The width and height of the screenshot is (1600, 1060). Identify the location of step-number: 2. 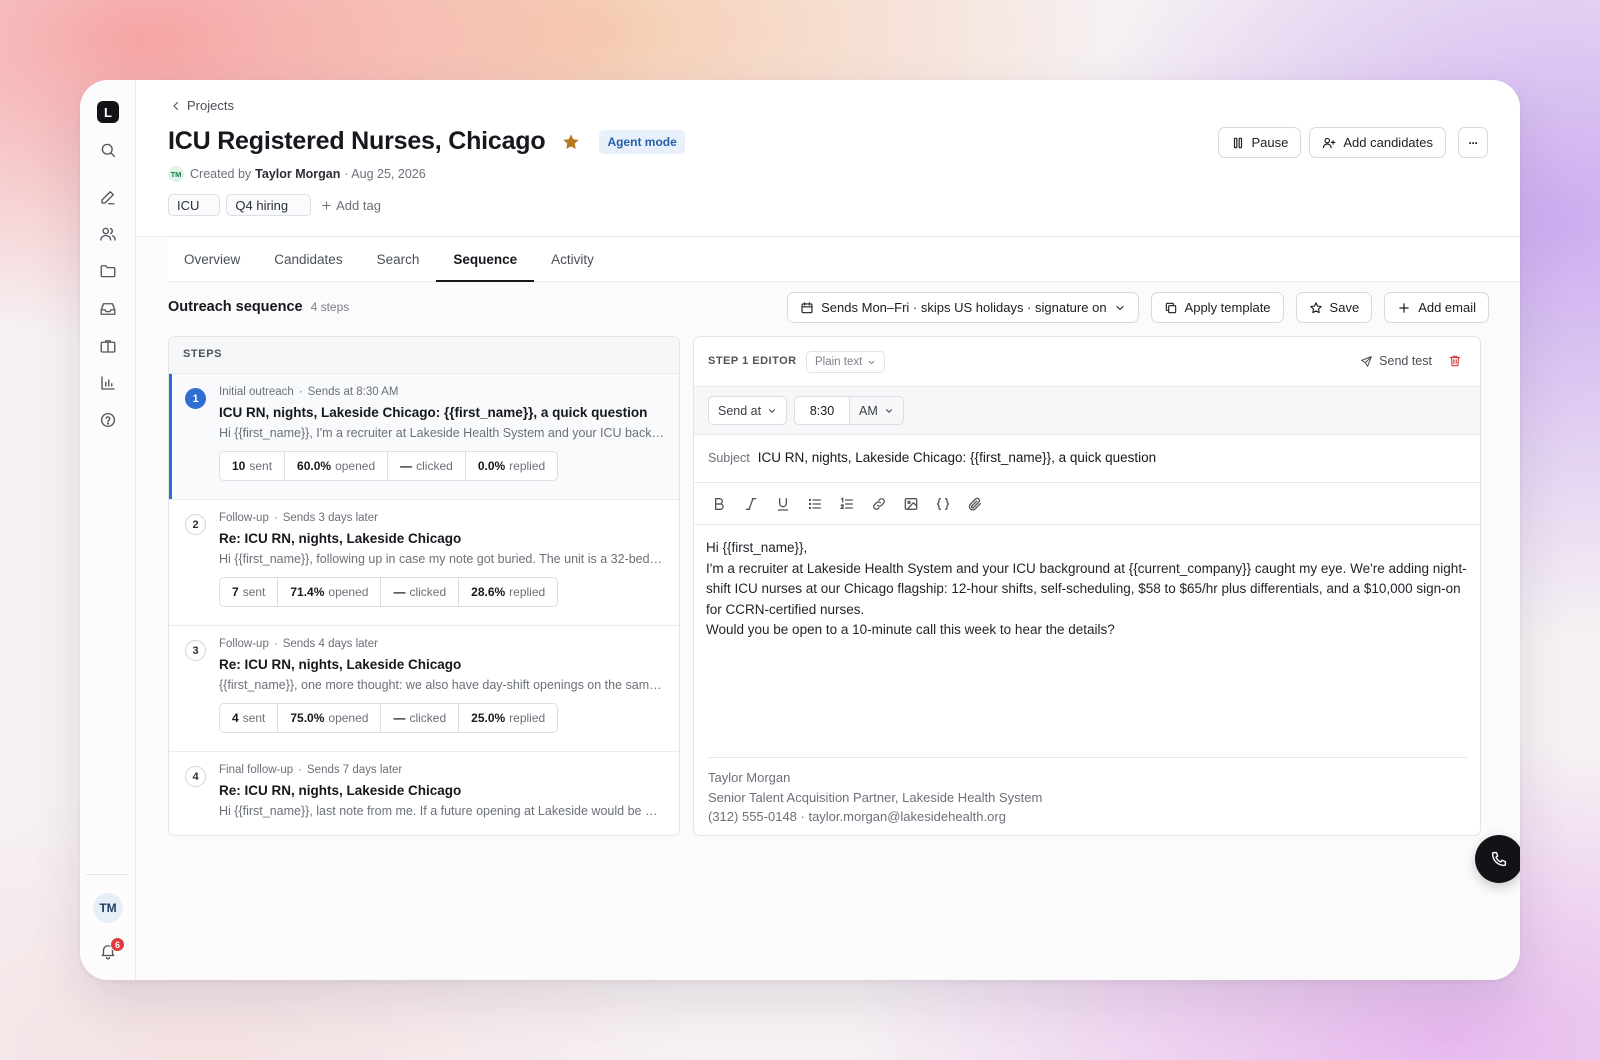
(195, 524).